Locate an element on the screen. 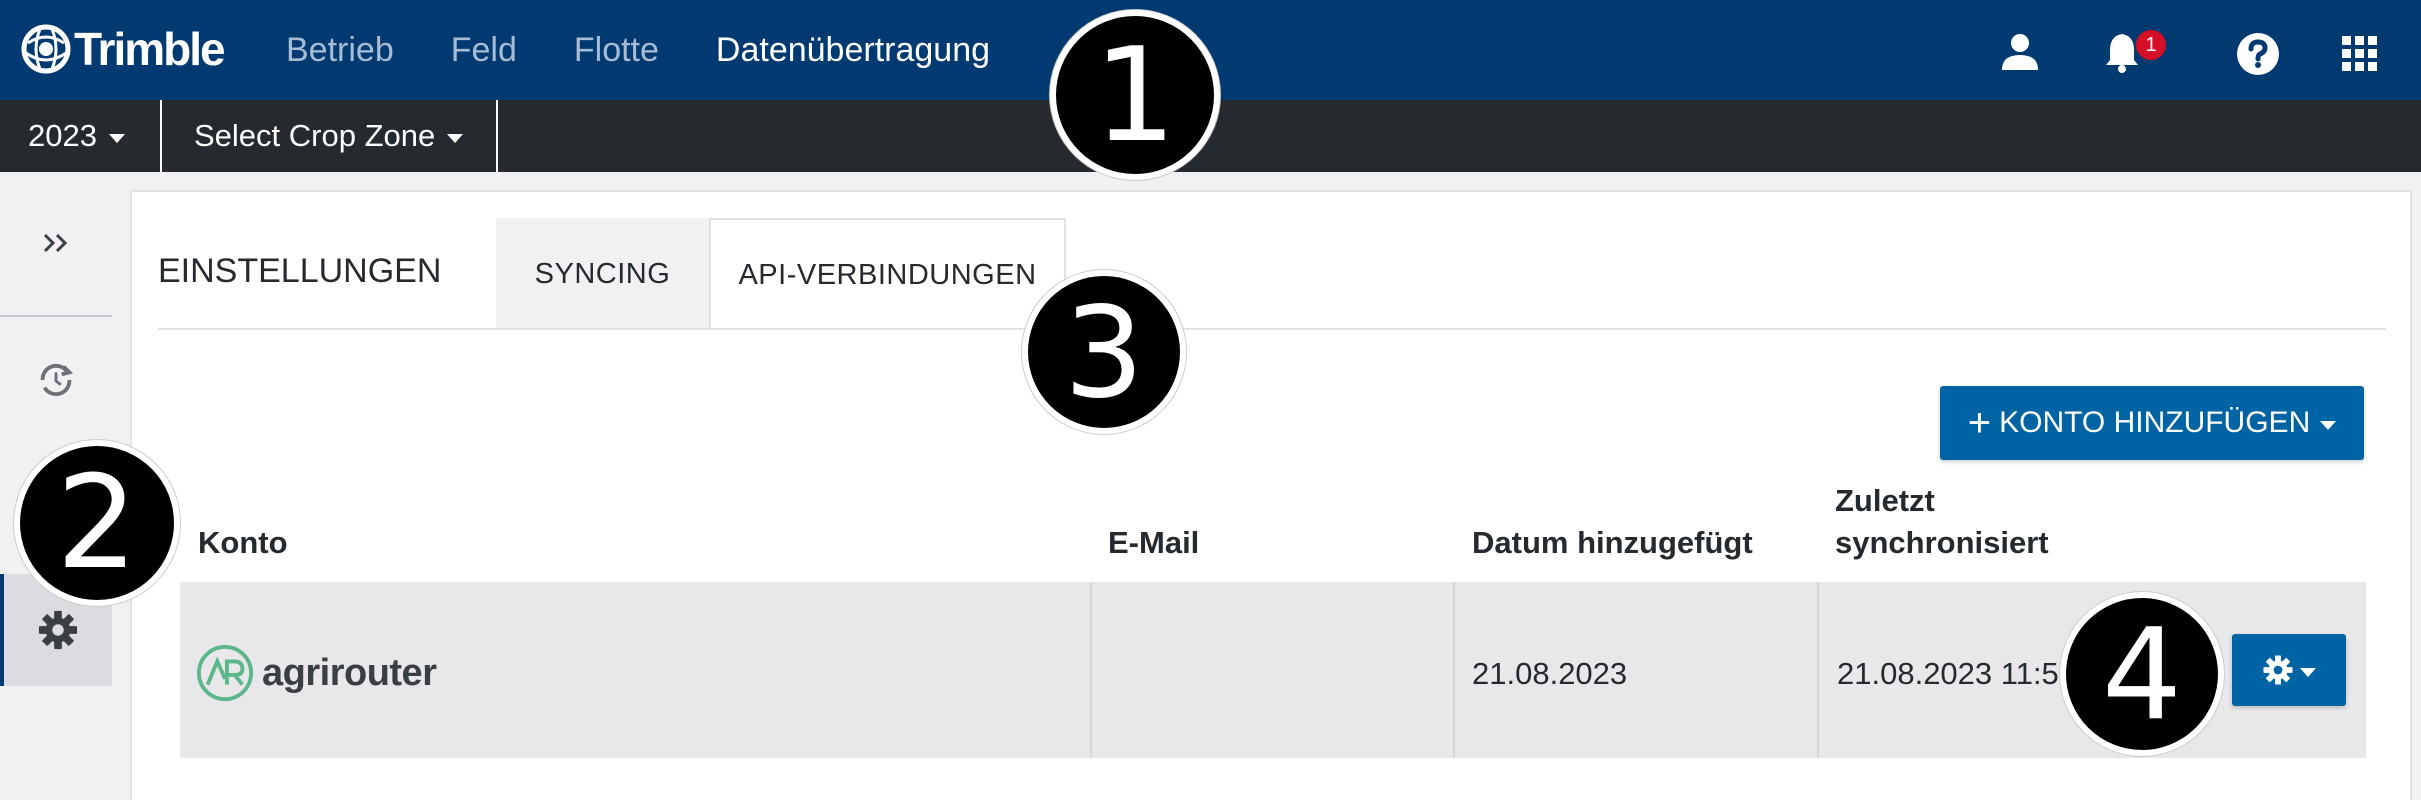  add-account-button: + KONTO HINZUFÜGEN is located at coordinates (2152, 423).